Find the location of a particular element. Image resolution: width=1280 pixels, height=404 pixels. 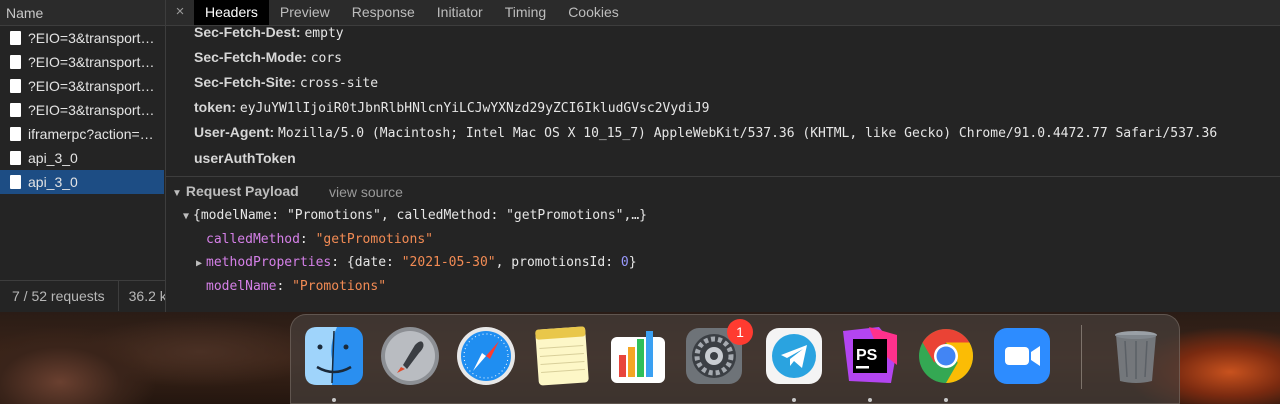

header-key: Sec-Fetch-Mode: is located at coordinates (250, 57).